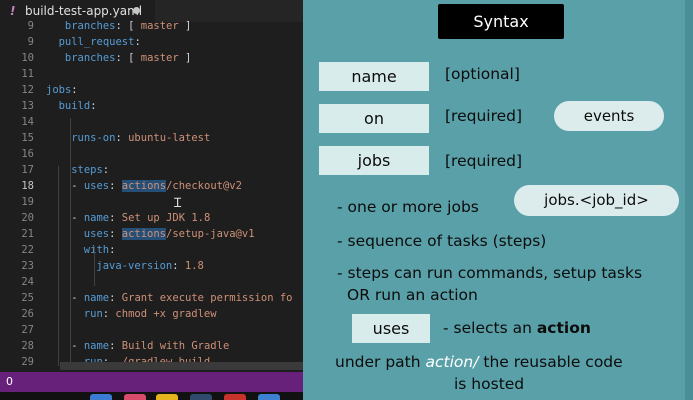 This screenshot has width=693, height=400. I want to click on name-description: [optional], so click(482, 74).